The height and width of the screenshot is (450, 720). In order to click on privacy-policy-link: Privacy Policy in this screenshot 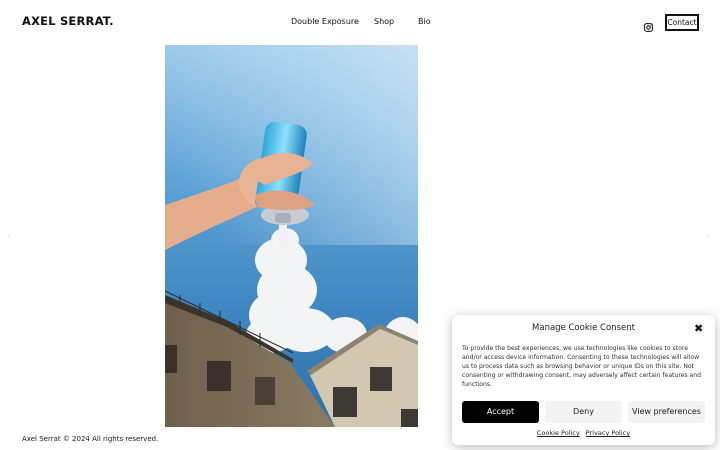, I will do `click(608, 433)`.